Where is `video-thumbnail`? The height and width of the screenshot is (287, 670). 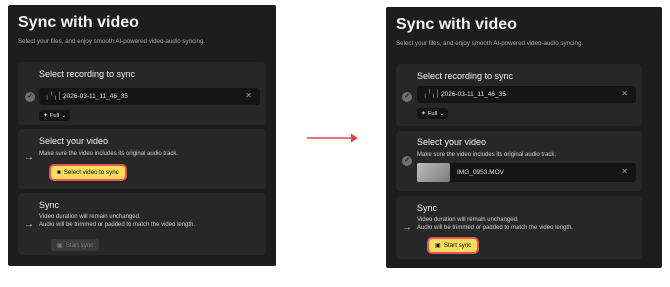 video-thumbnail is located at coordinates (433, 172).